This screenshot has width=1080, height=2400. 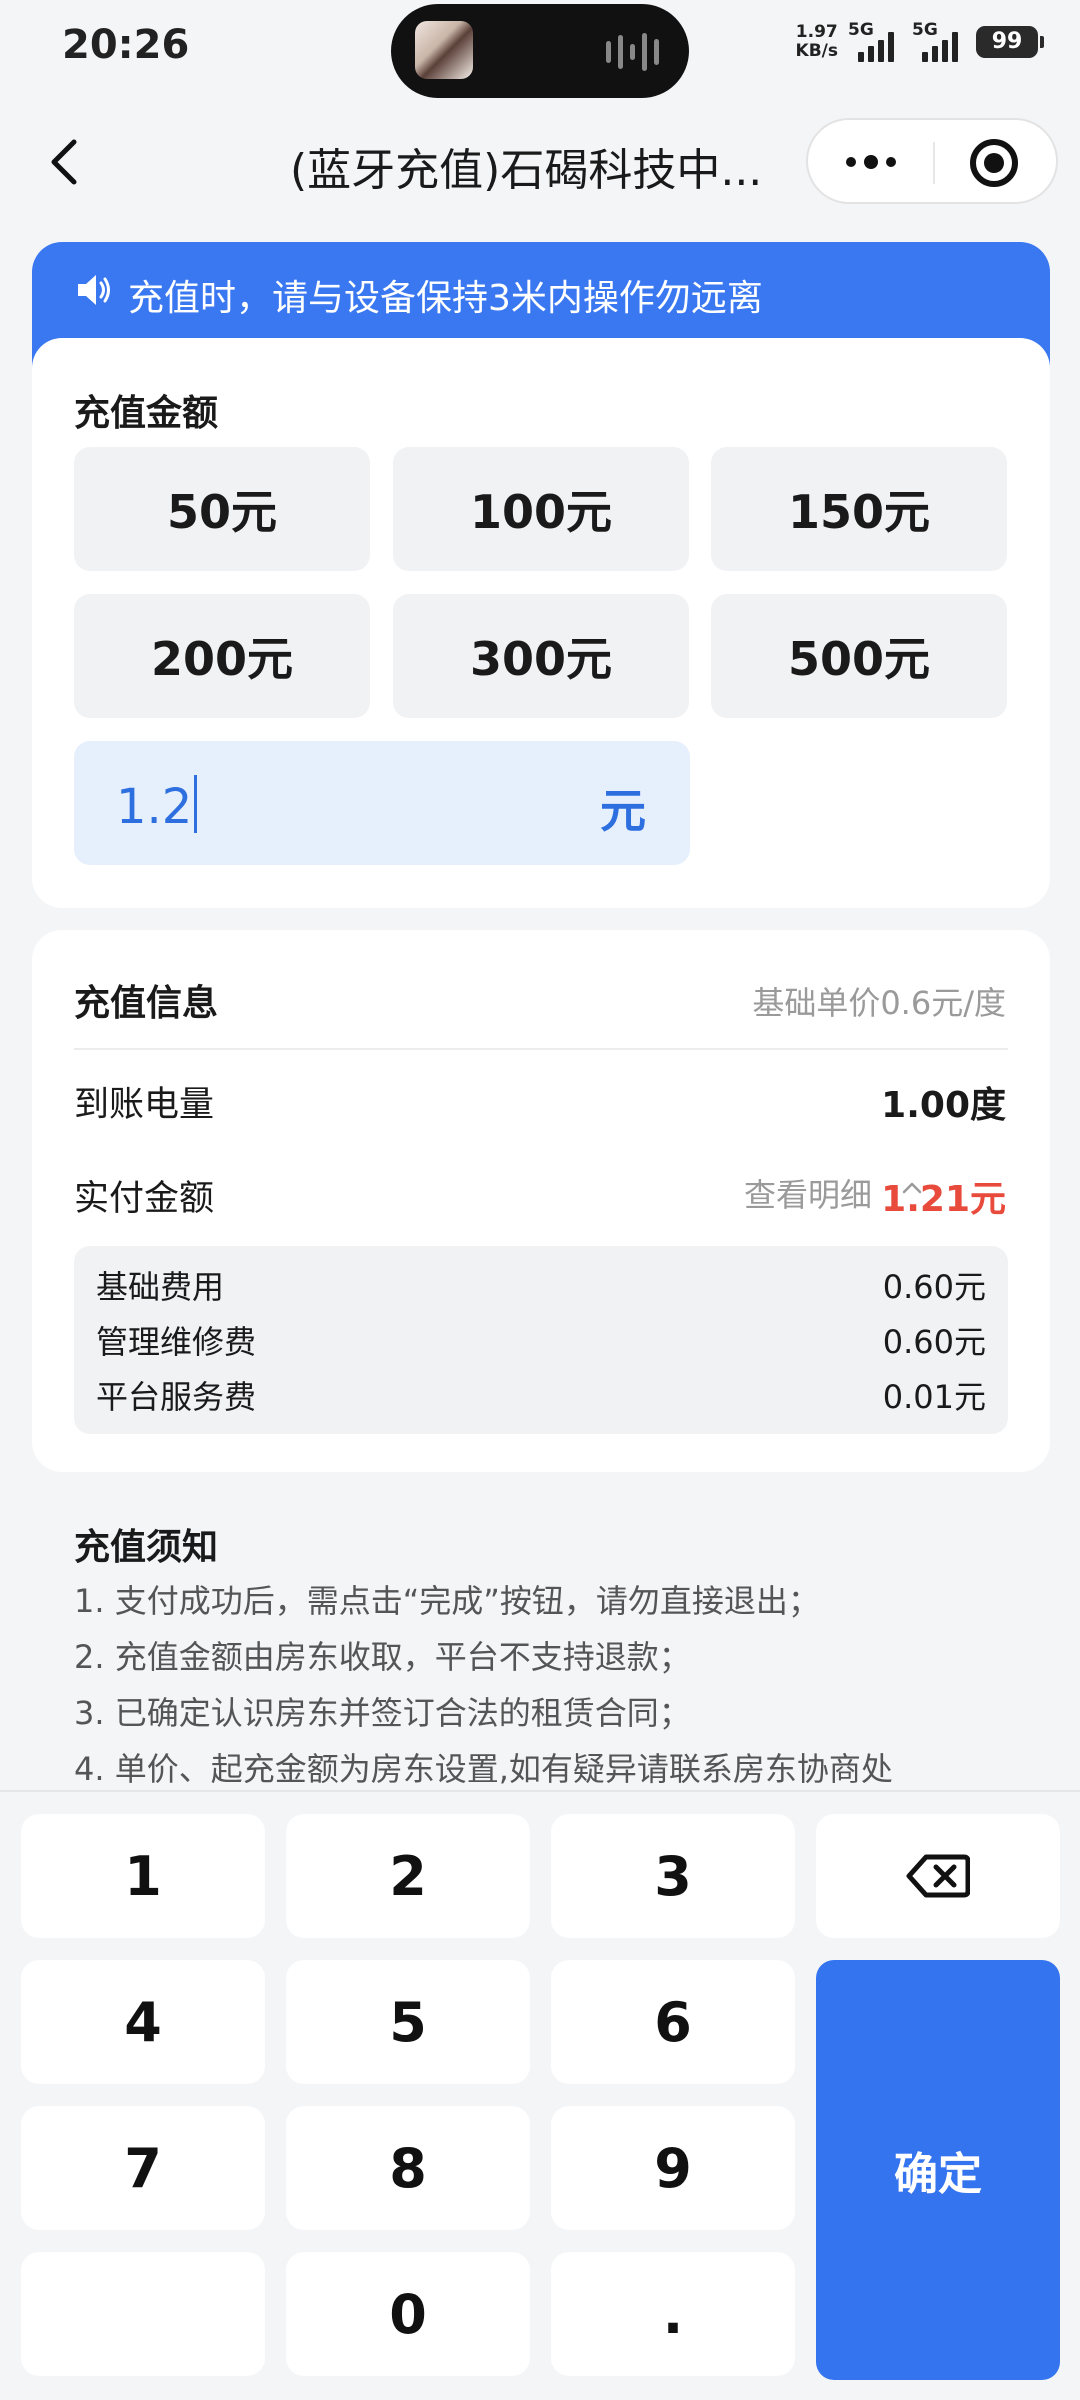 What do you see at coordinates (382, 803) in the screenshot?
I see `custom-amount-input: 1.2 元` at bounding box center [382, 803].